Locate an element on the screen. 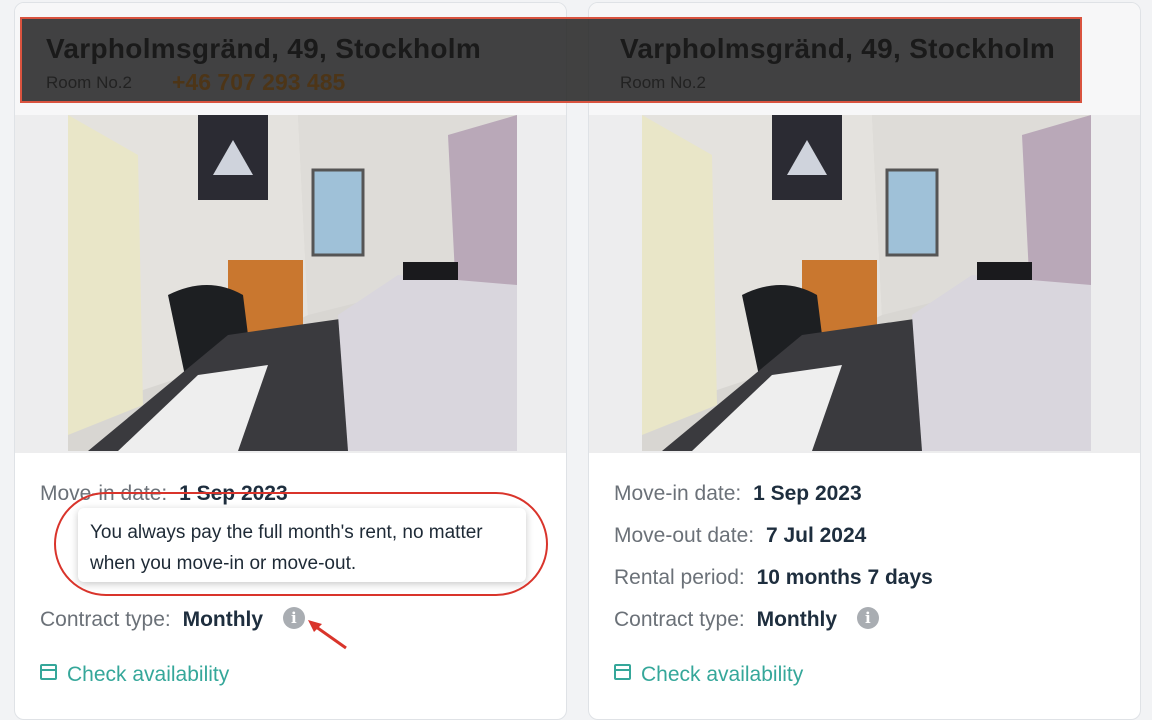 This screenshot has height=720, width=1152. rental-period-label: Rental period: is located at coordinates (679, 577).